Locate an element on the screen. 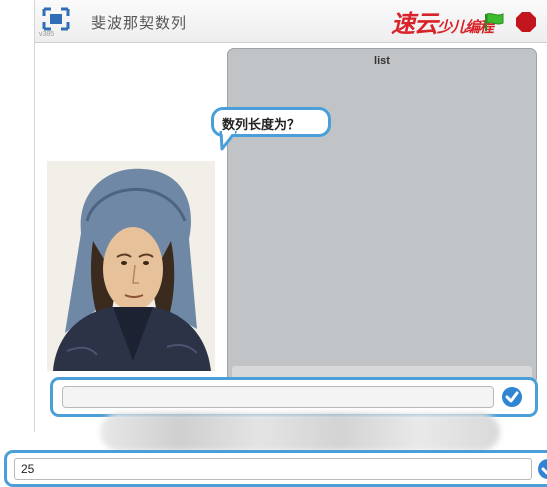 The width and height of the screenshot is (547, 487). fibonacci-portrait-sprite is located at coordinates (131, 266).